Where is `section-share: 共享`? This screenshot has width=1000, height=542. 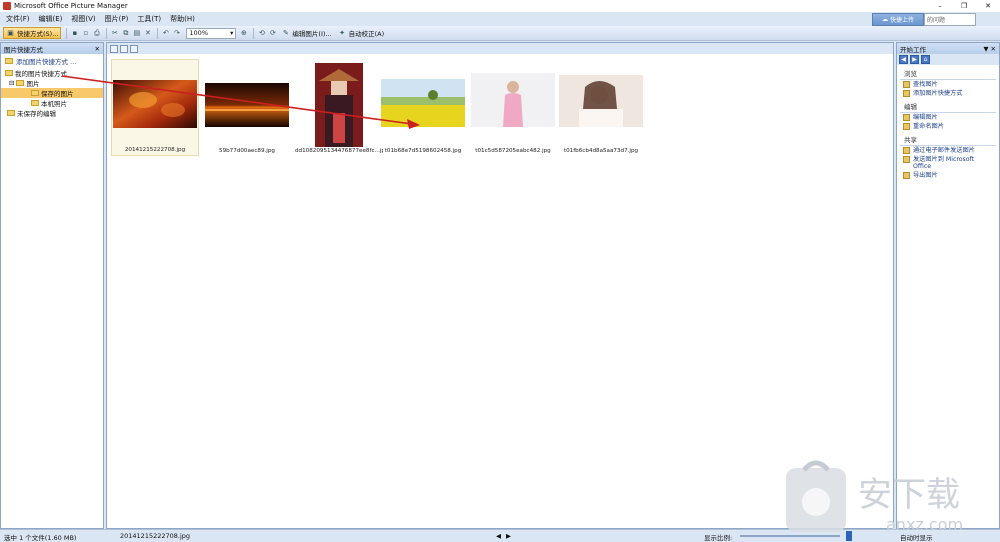 section-share: 共享 is located at coordinates (948, 138).